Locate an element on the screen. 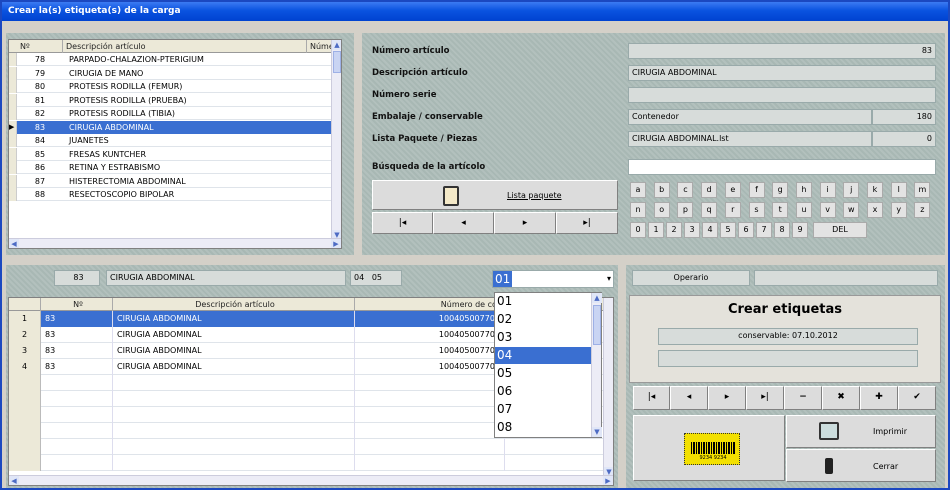 Image resolution: width=950 pixels, height=490 pixels. key-7: 7 is located at coordinates (764, 230).